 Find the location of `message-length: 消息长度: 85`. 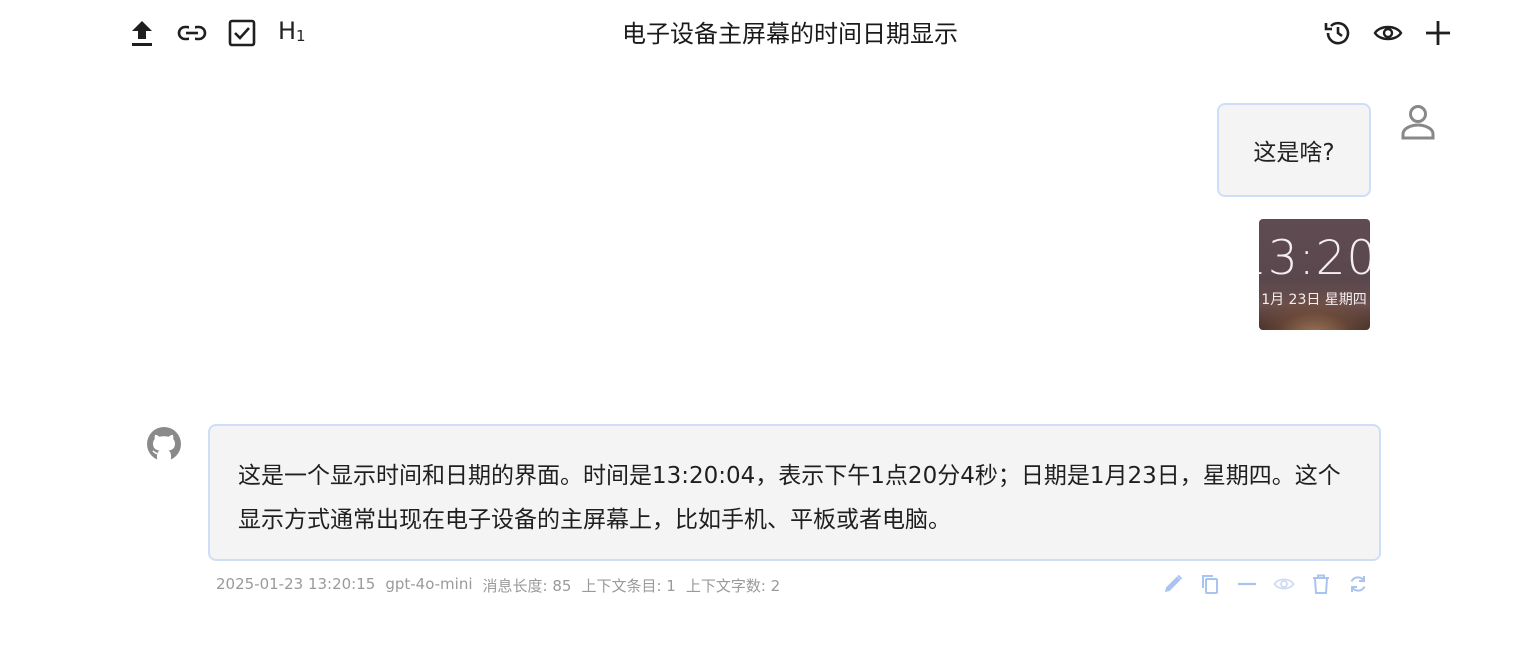

message-length: 消息长度: 85 is located at coordinates (527, 586).